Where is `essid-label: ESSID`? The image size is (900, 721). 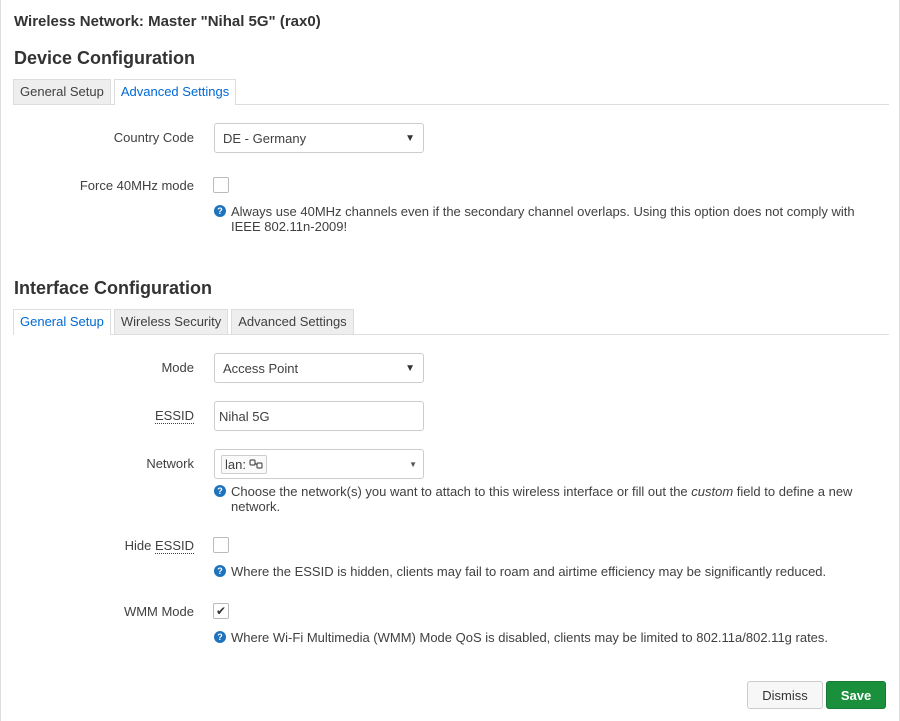
essid-label: ESSID is located at coordinates (97, 416).